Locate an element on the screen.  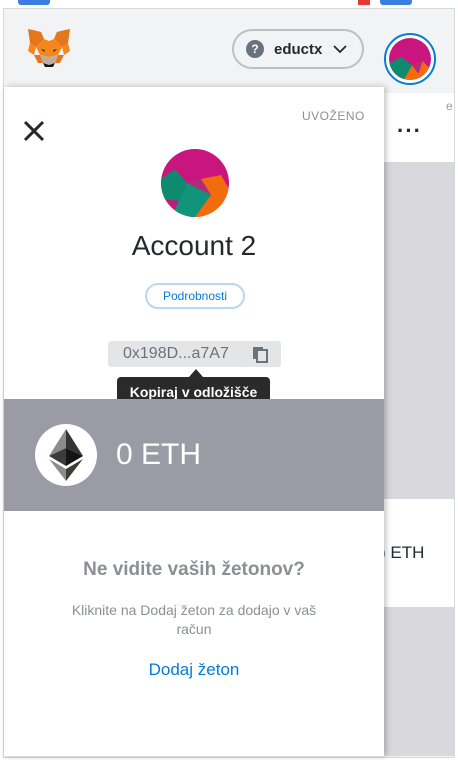
no-tokens-title: Ne vidite vaših žetonov? is located at coordinates (194, 569).